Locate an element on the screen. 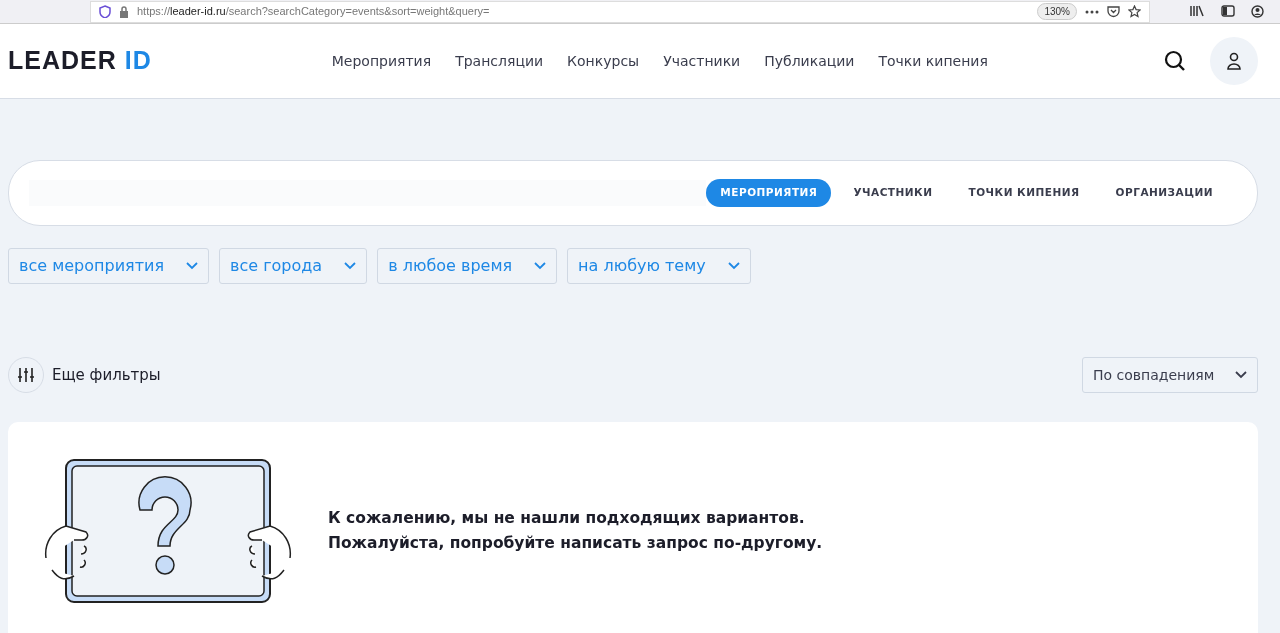  user-icon is located at coordinates (1234, 61).